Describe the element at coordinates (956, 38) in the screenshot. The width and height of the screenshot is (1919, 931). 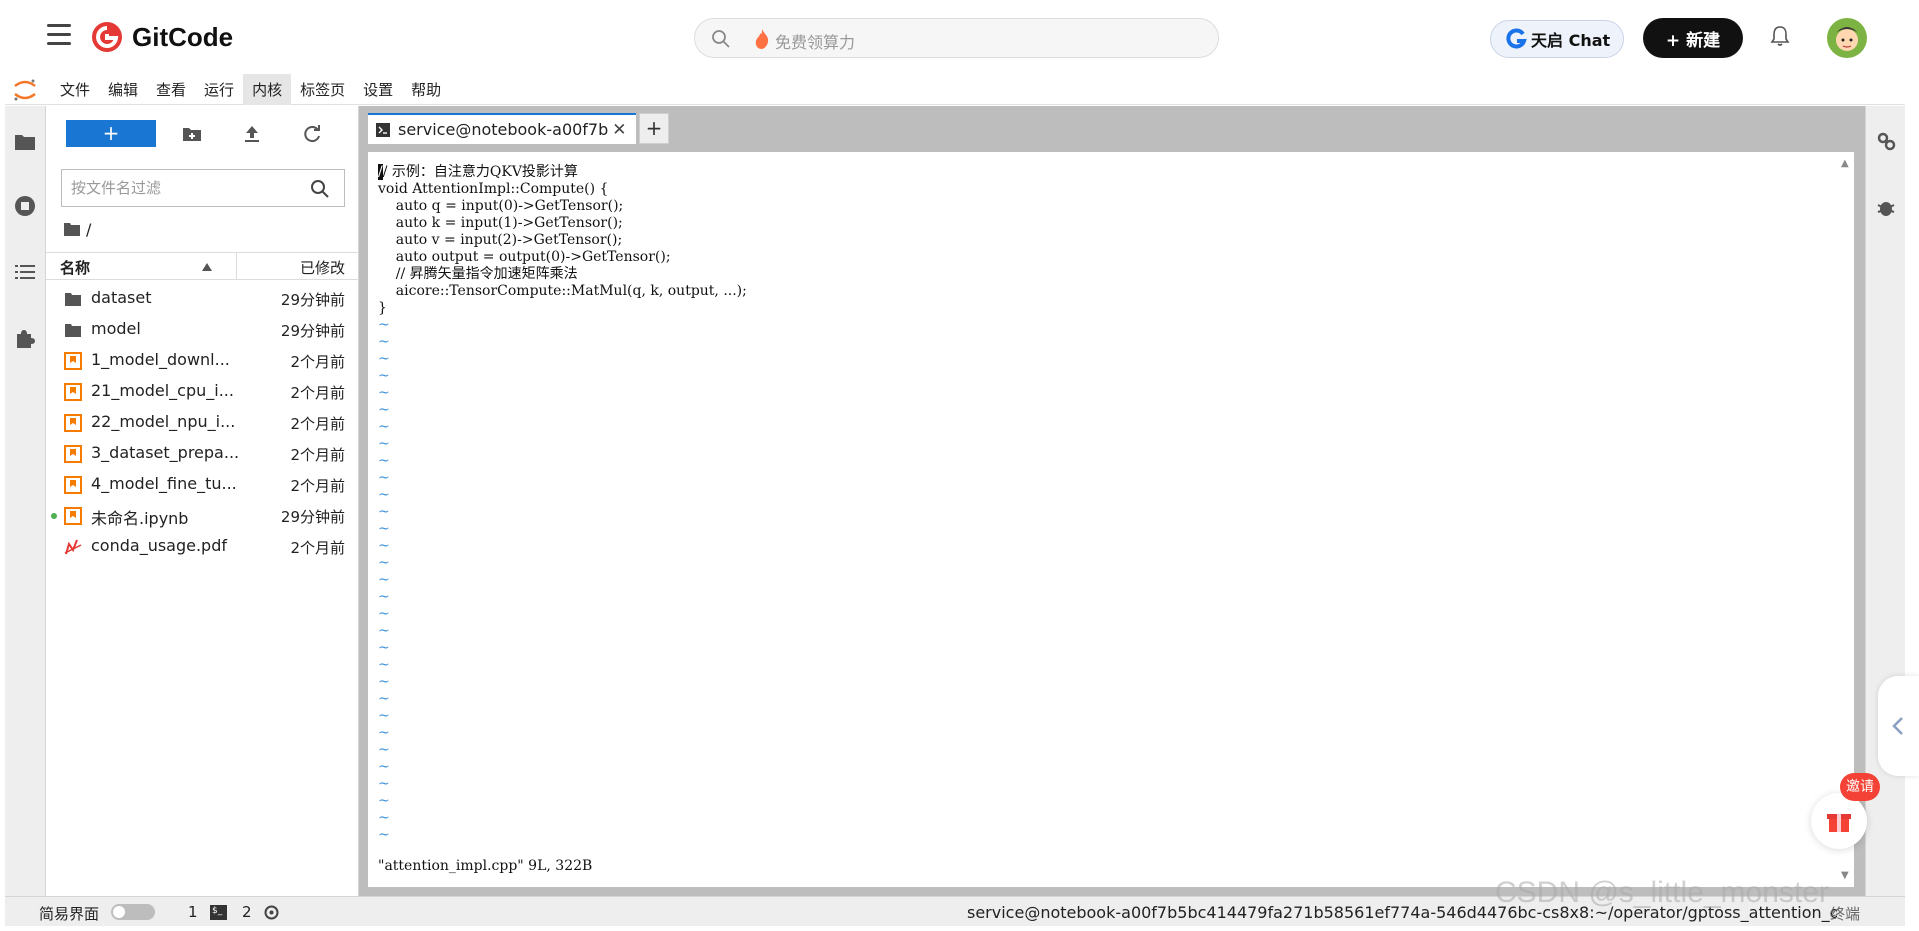
I see `search-box: 免费领算力` at that location.